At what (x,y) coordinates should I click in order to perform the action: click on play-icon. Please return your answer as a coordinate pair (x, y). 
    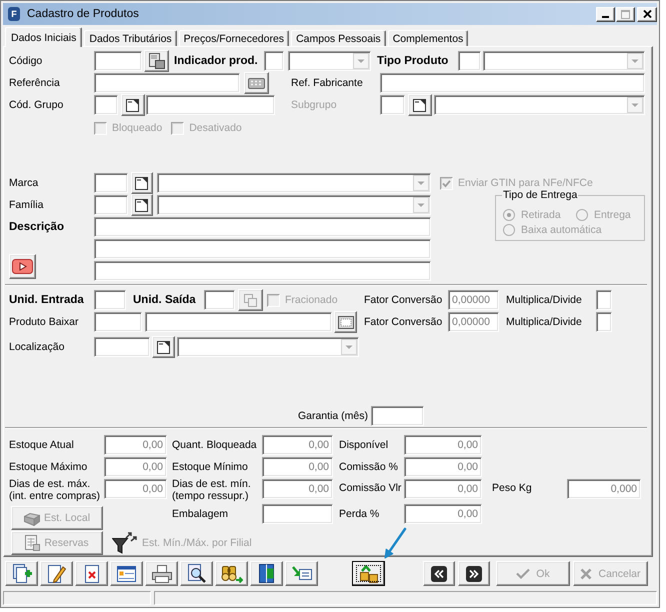
    Looking at the image, I should click on (22, 266).